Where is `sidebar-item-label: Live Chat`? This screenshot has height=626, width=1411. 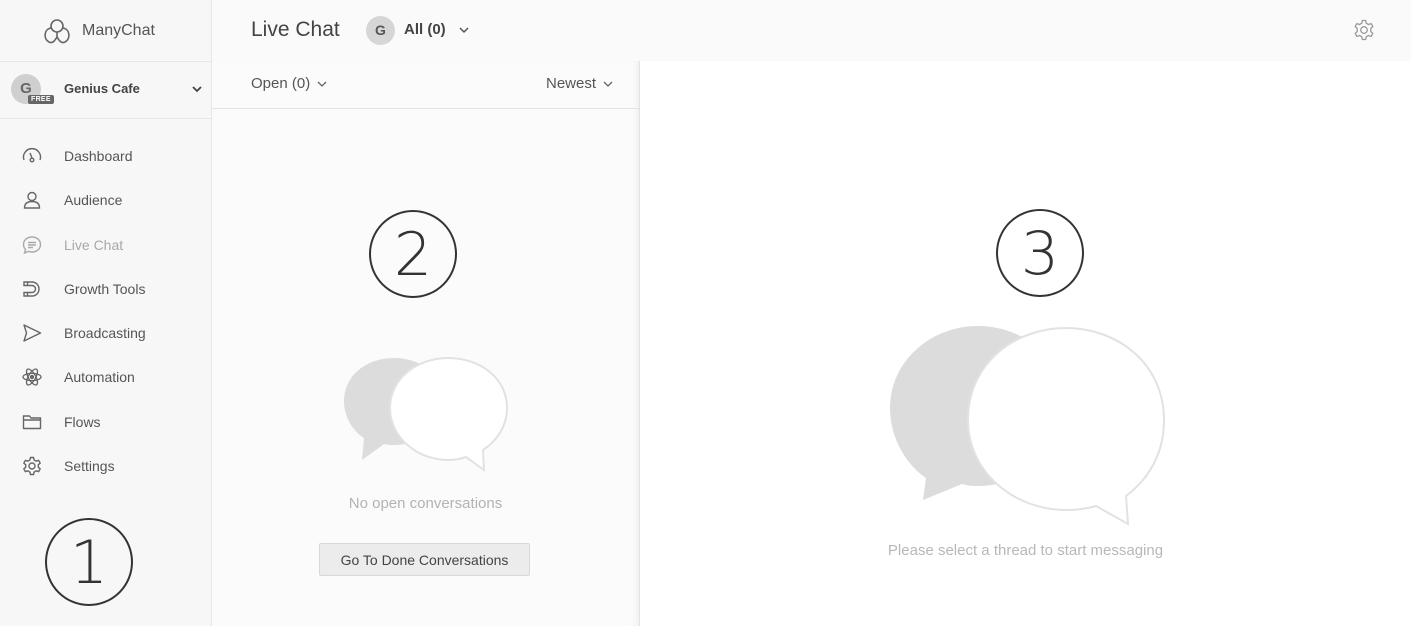 sidebar-item-label: Live Chat is located at coordinates (94, 244).